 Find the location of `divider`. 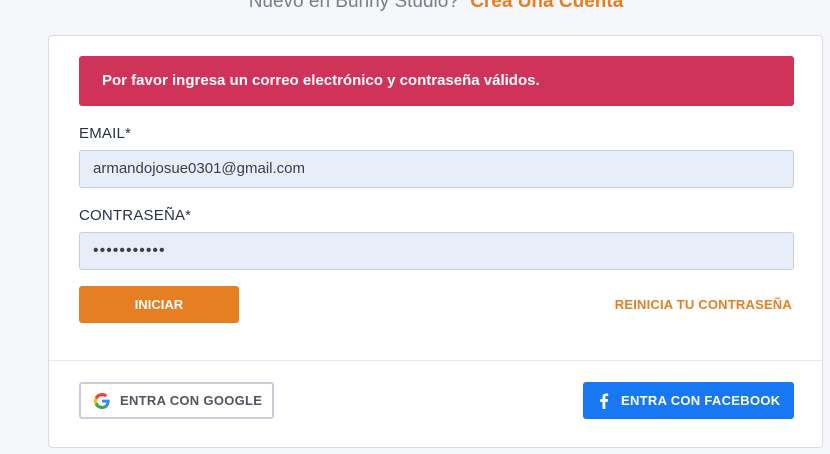

divider is located at coordinates (435, 360).